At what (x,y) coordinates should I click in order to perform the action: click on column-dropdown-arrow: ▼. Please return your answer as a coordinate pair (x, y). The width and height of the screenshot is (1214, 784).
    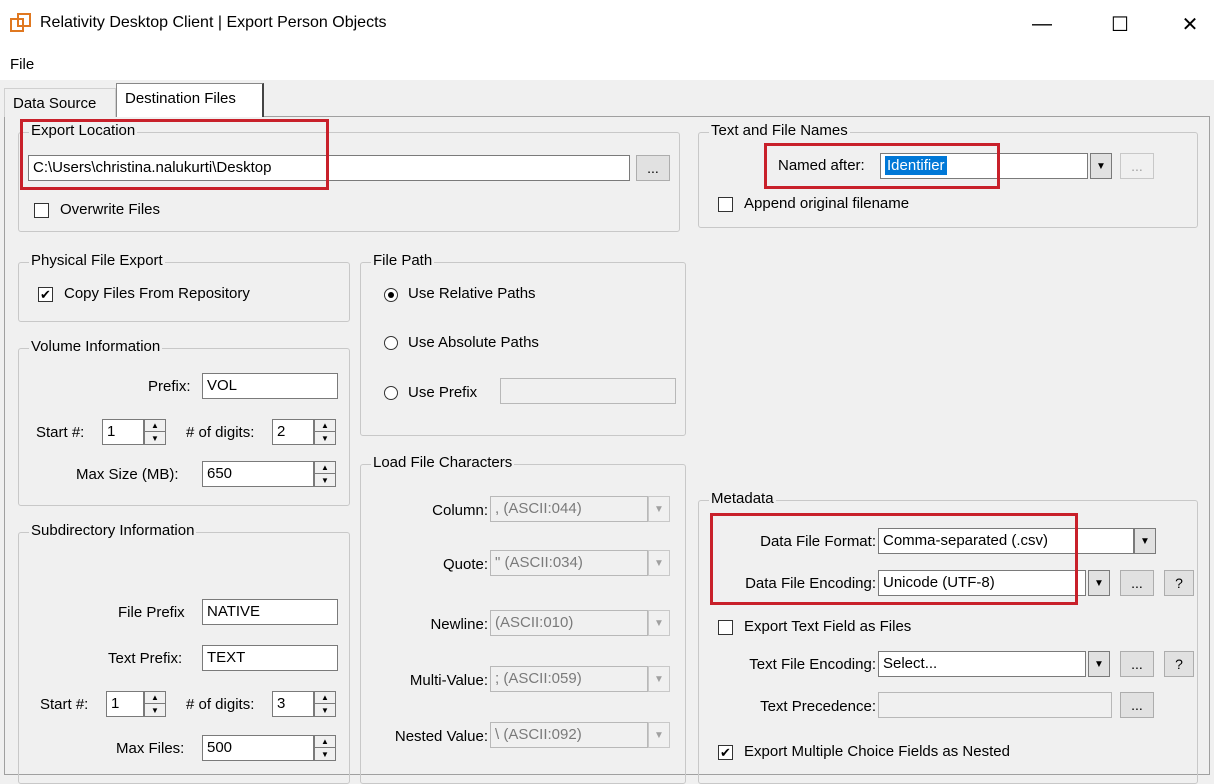
    Looking at the image, I should click on (659, 509).